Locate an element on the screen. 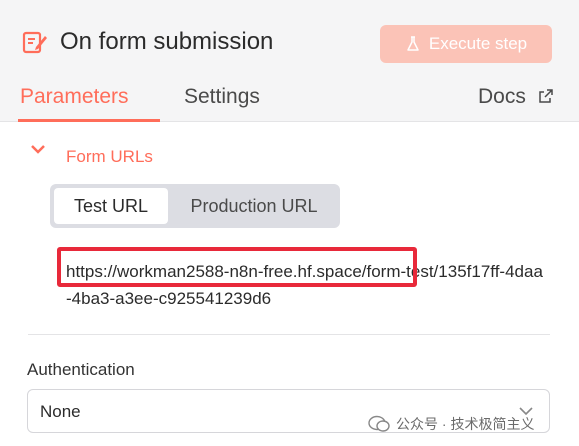  authentication-value: None is located at coordinates (60, 411).